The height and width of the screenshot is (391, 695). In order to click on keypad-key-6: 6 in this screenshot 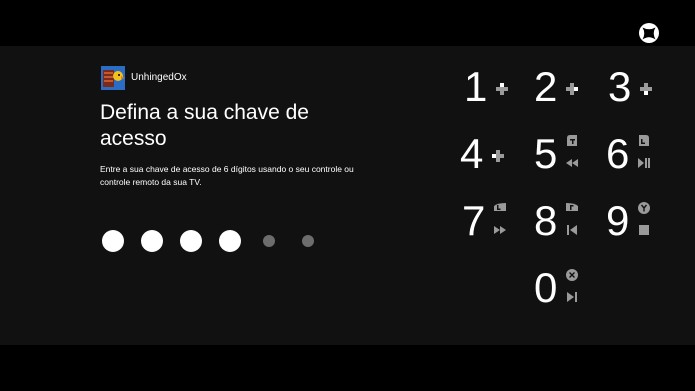, I will do `click(636, 156)`.